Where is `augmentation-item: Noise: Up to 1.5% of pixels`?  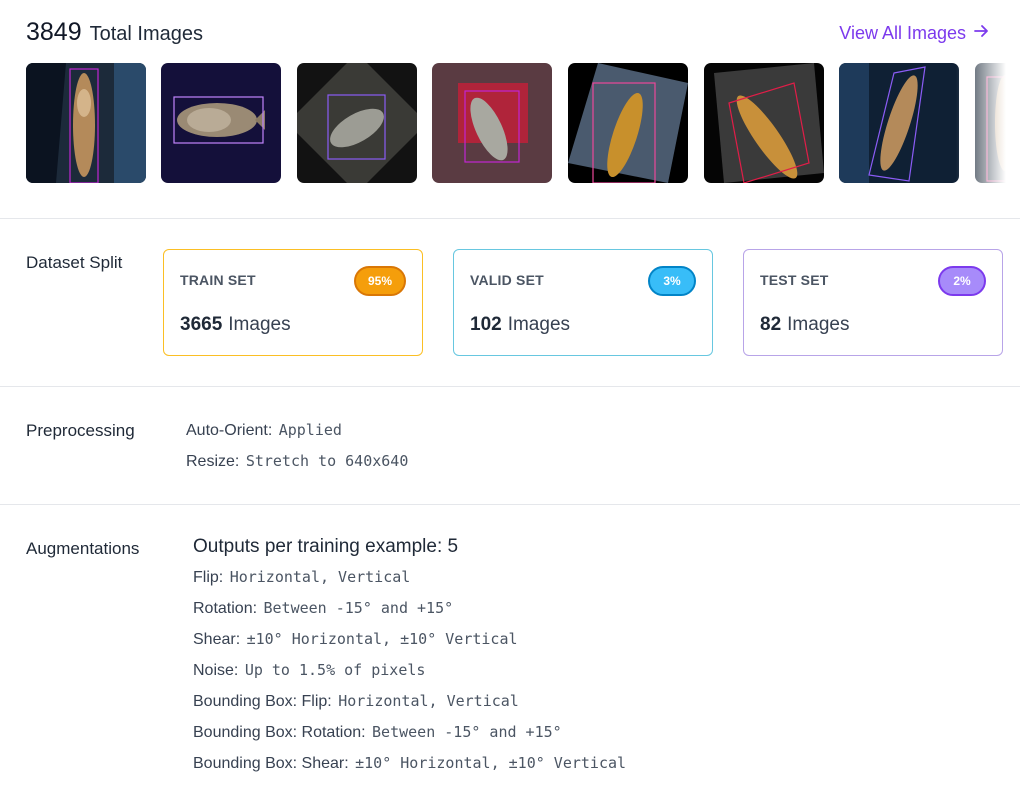 augmentation-item: Noise: Up to 1.5% of pixels is located at coordinates (309, 670).